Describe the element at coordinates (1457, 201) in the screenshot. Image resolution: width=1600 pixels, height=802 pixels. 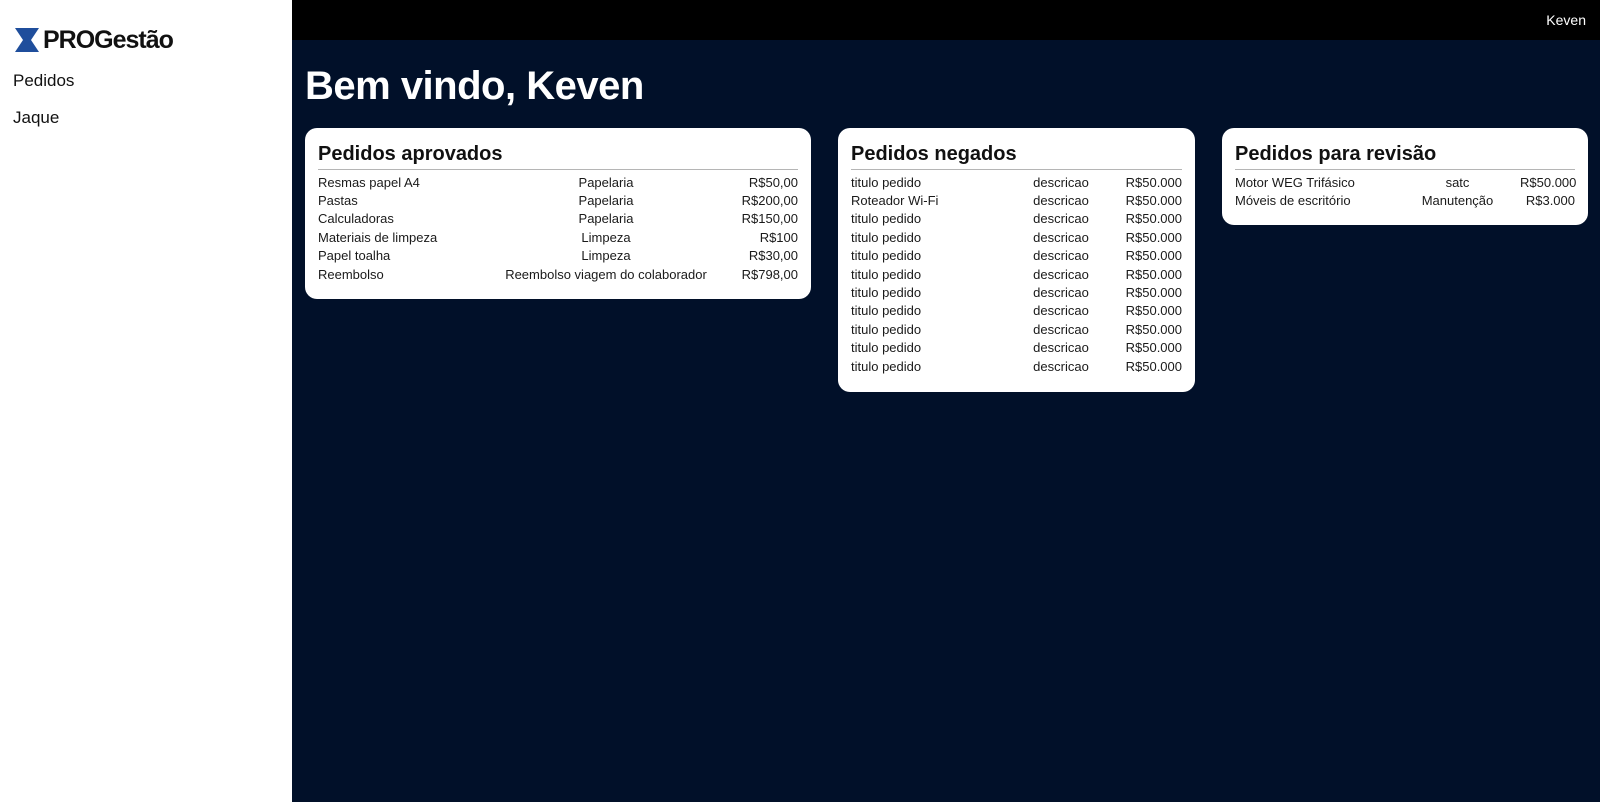
I see `order-description: Manutenção` at that location.